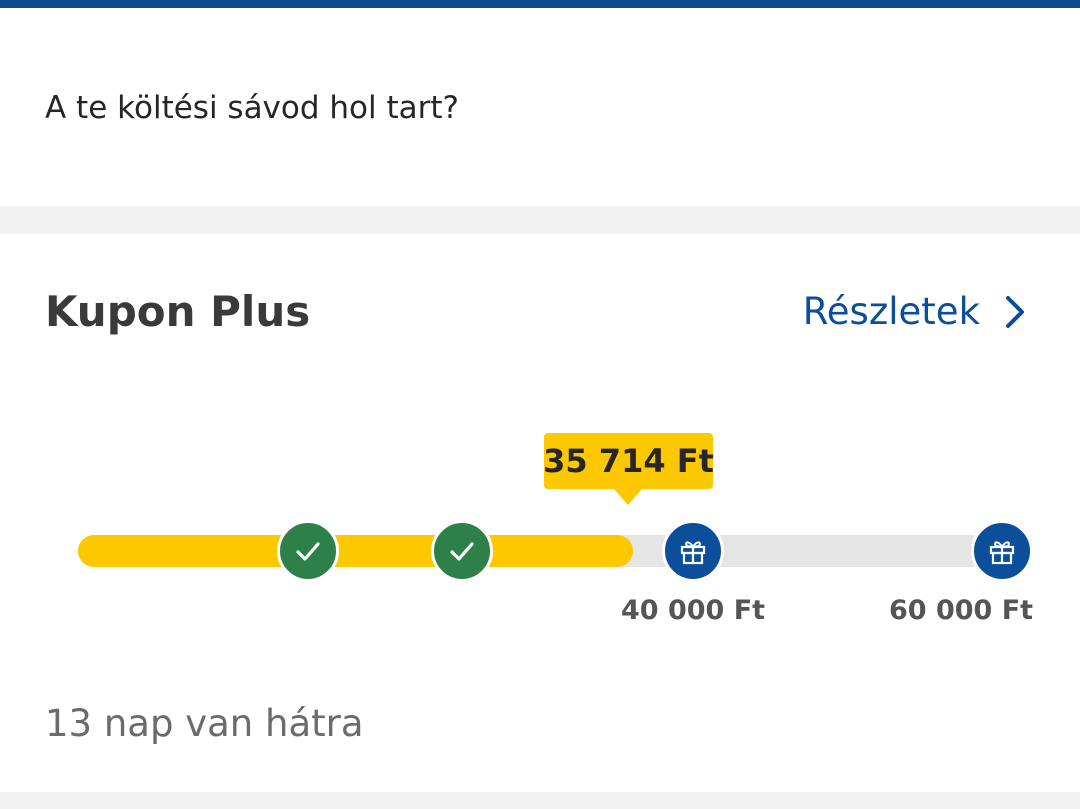  I want to click on chevron-right-icon, so click(1015, 312).